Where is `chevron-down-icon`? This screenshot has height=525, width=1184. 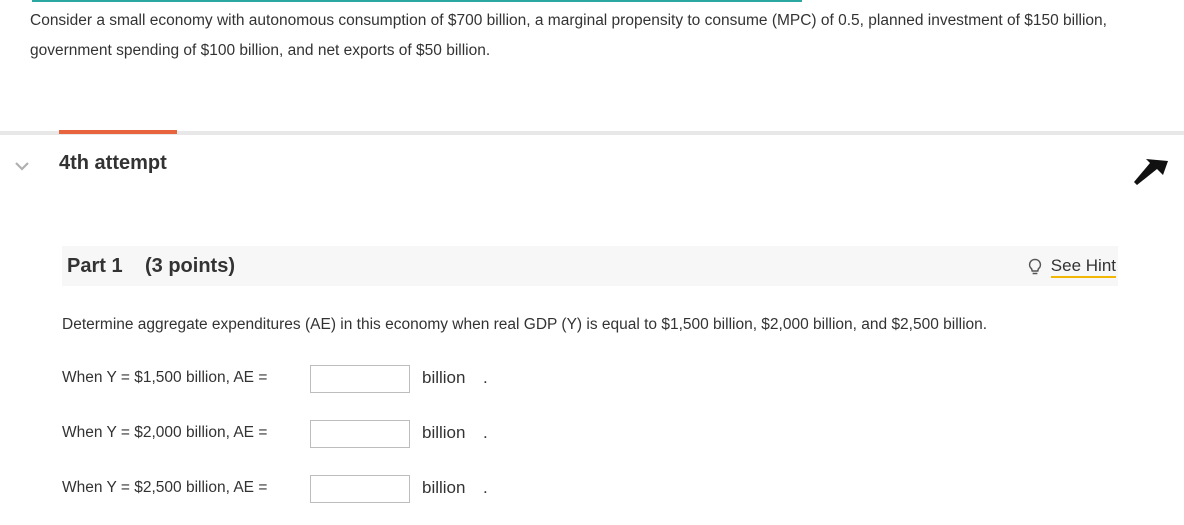 chevron-down-icon is located at coordinates (22, 166).